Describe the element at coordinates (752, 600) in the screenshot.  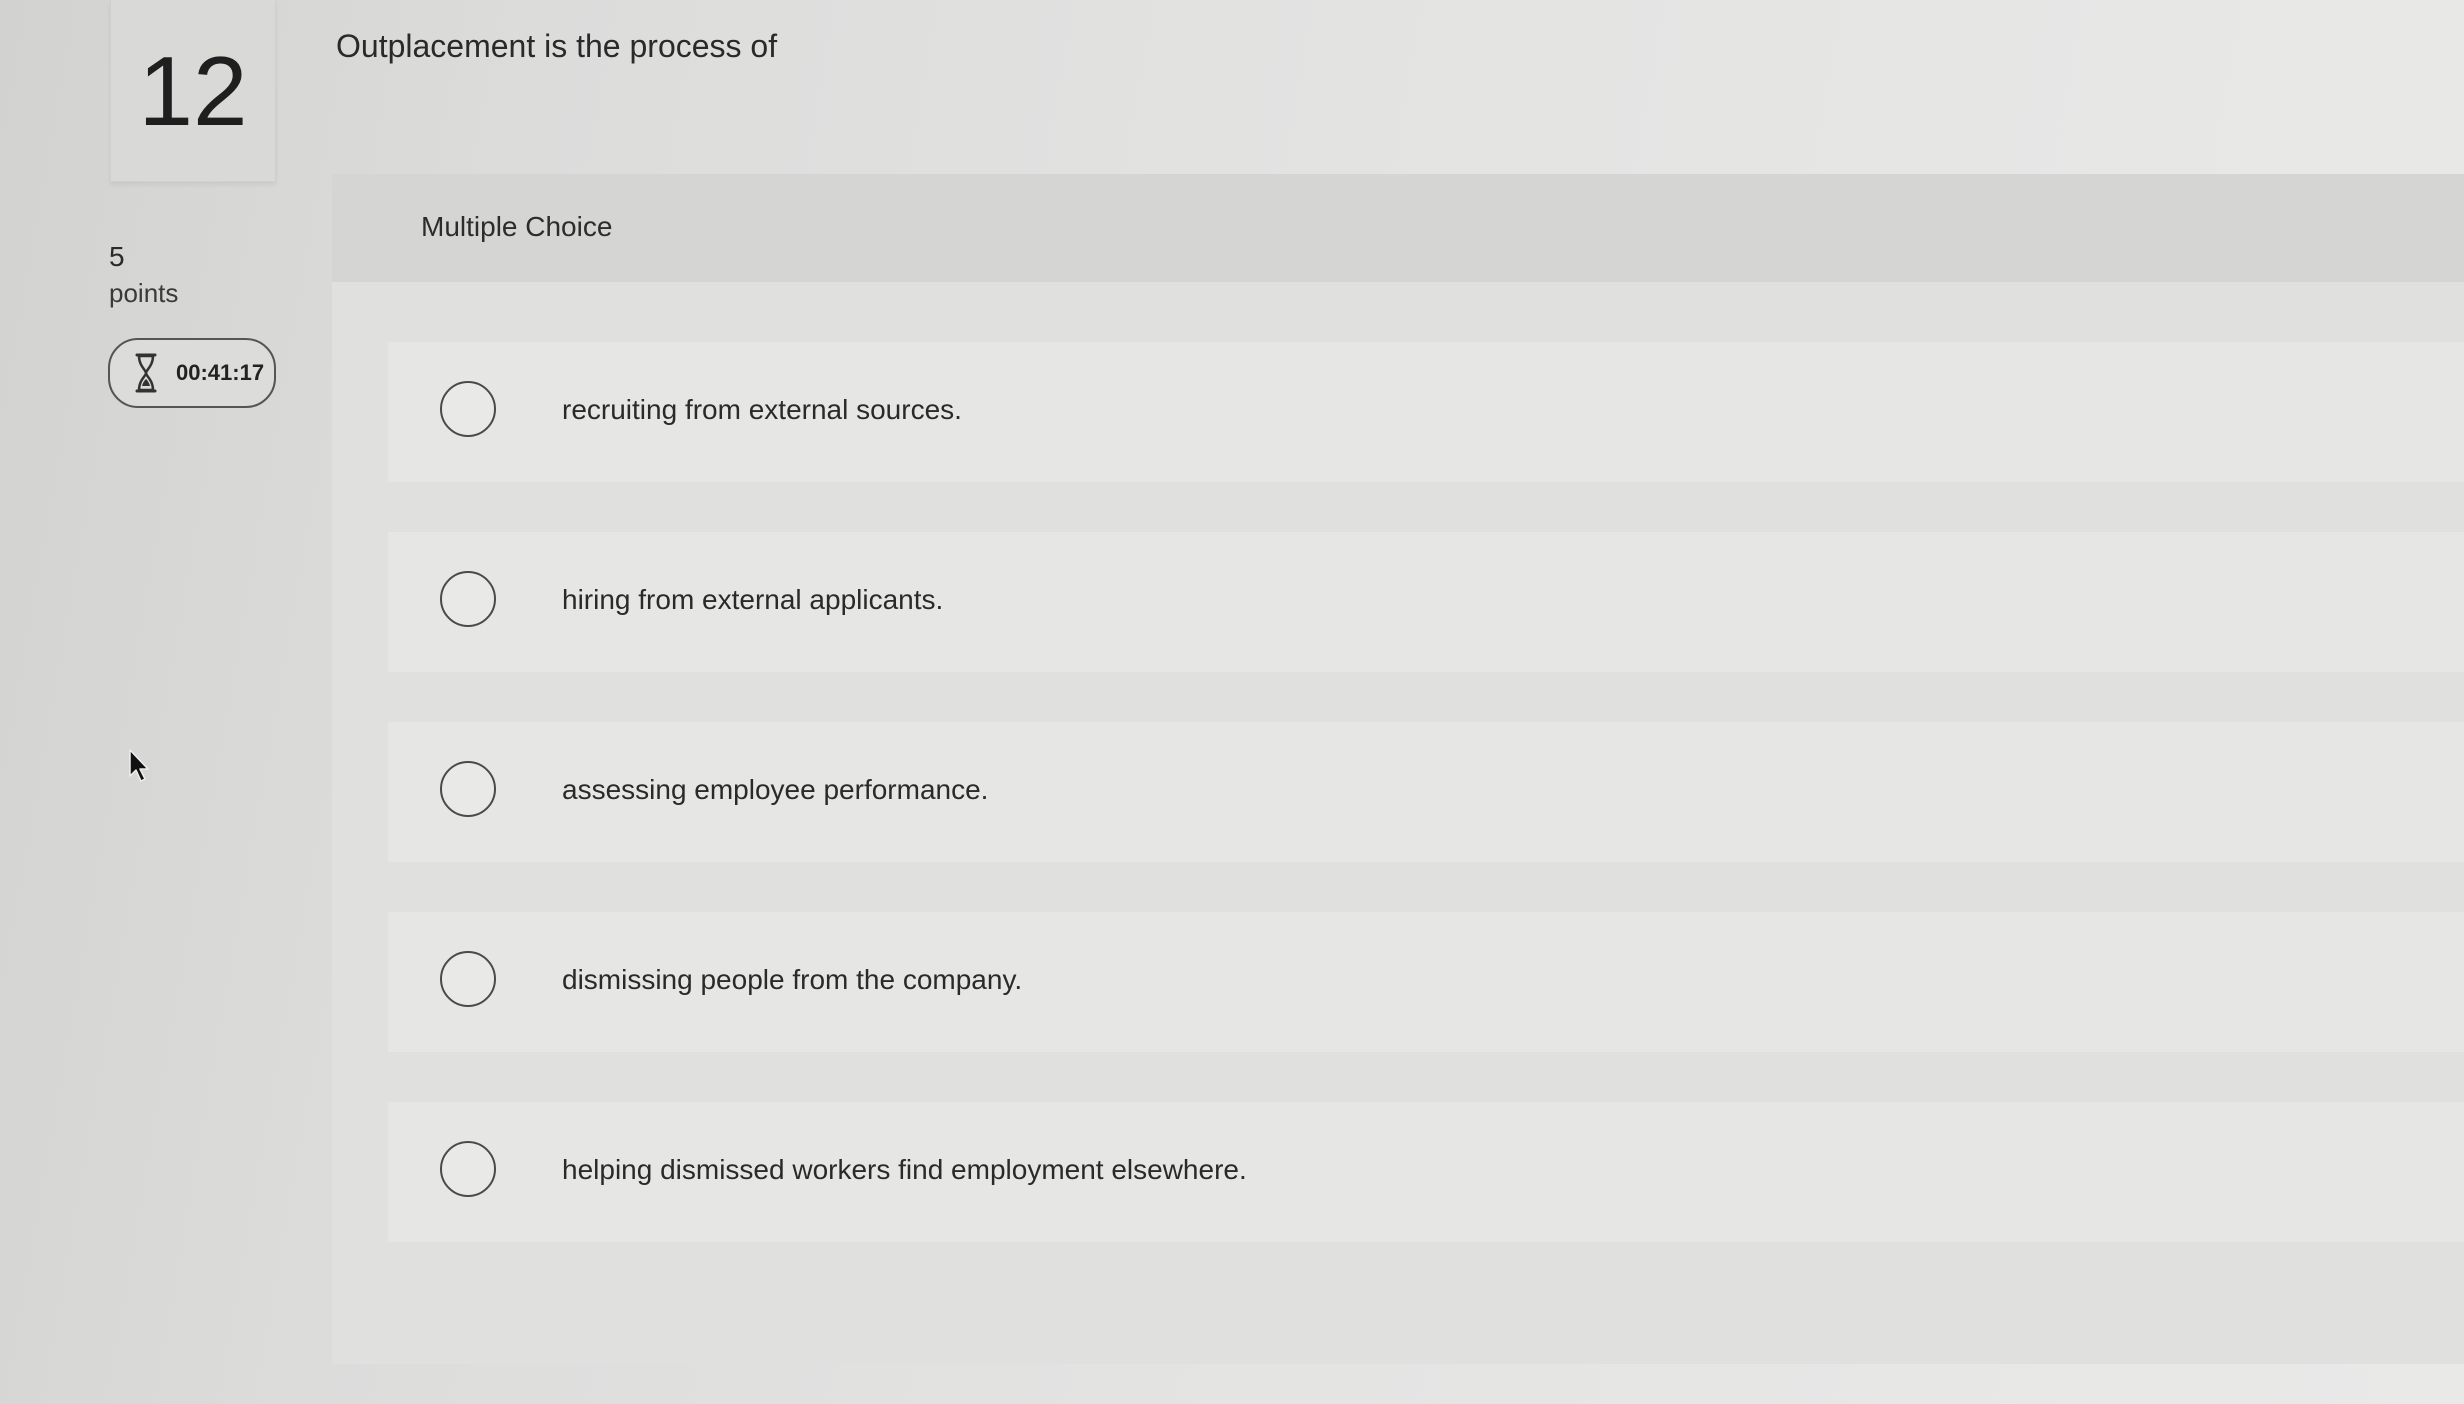
I see `choice-label: hiring from external applicants.` at that location.